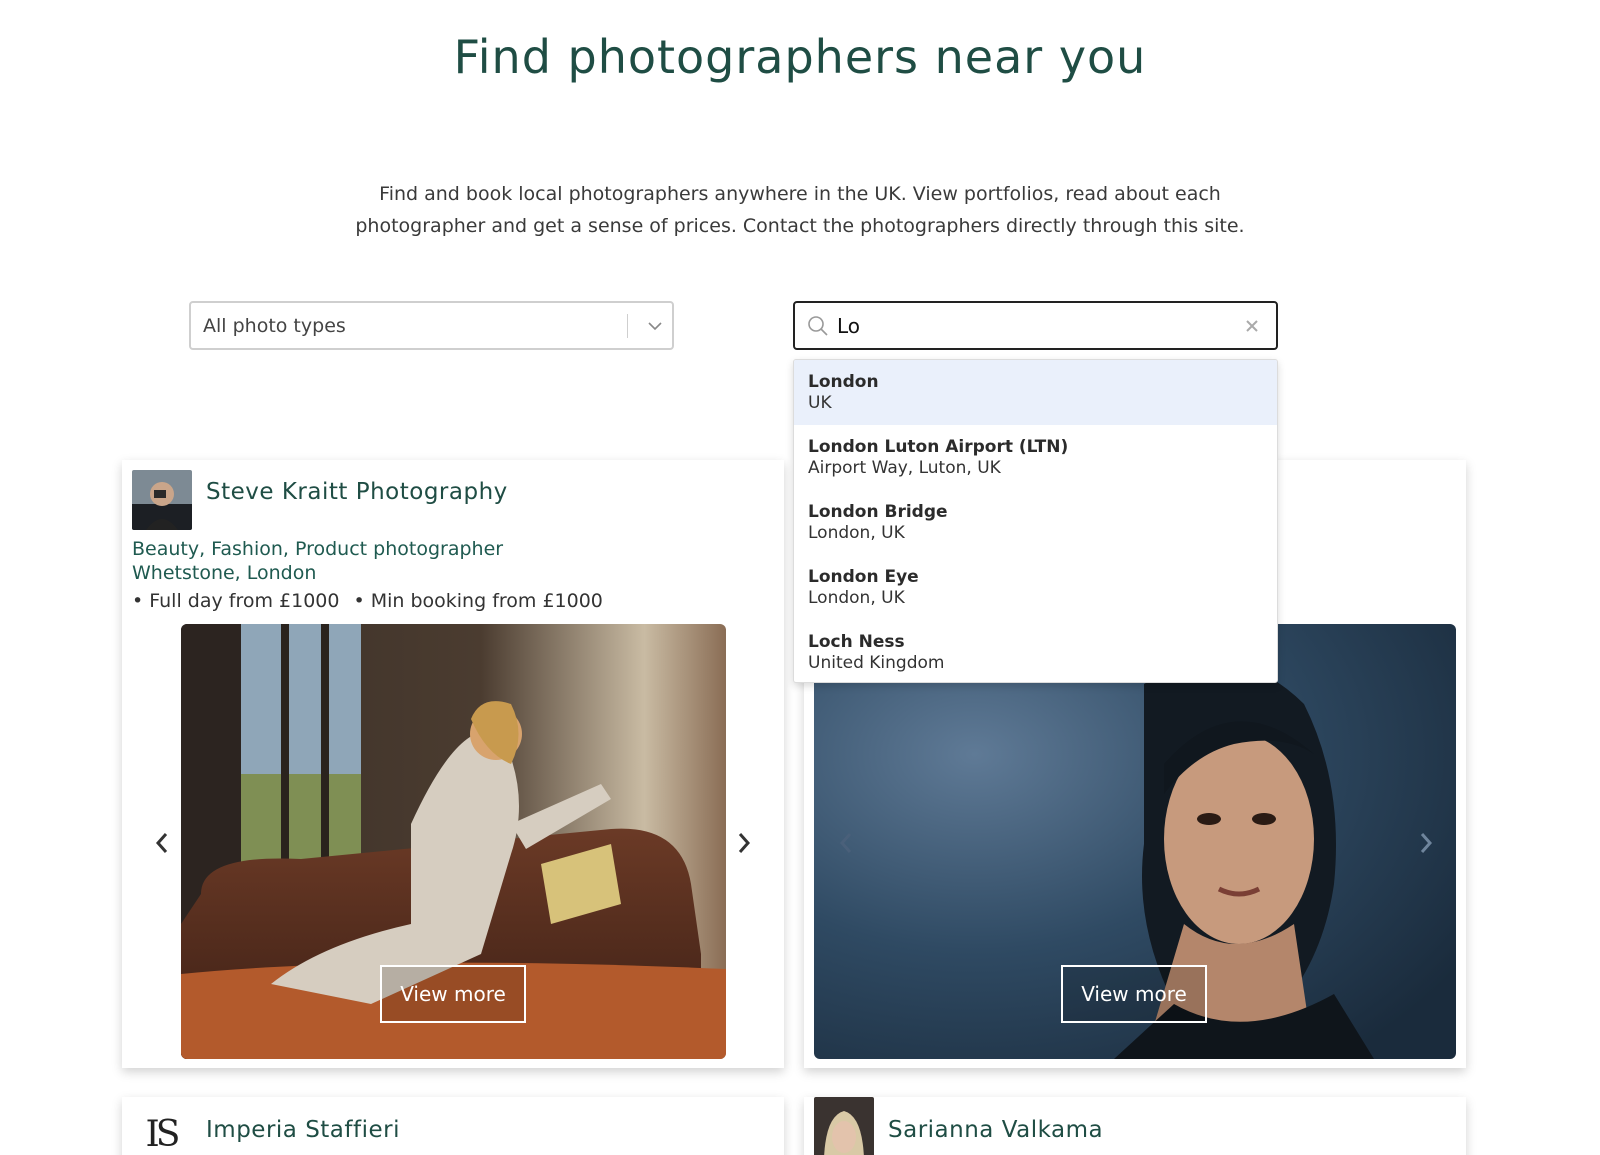 This screenshot has width=1600, height=1155. What do you see at coordinates (800, 57) in the screenshot?
I see `page-title: Find photographers near you` at bounding box center [800, 57].